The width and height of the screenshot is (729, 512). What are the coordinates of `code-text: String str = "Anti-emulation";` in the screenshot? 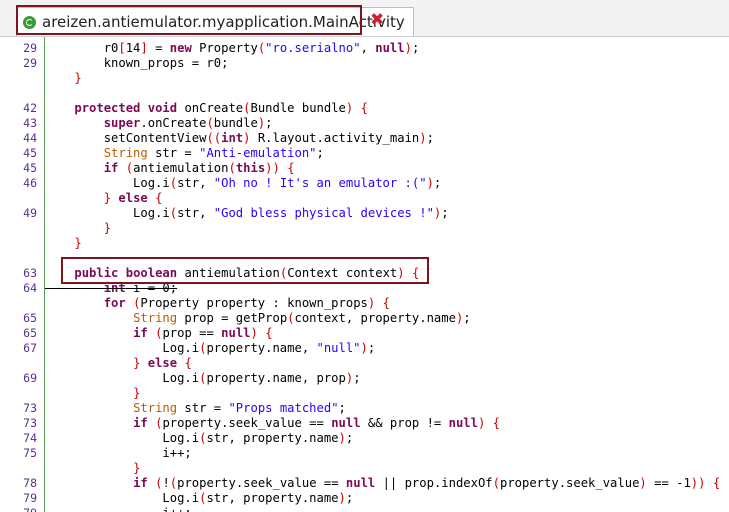 It's located at (213, 153).